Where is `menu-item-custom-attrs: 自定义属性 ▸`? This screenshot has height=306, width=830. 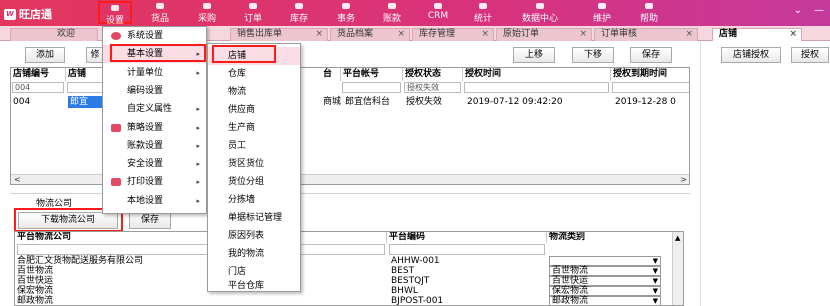 menu-item-custom-attrs: 自定义属性 ▸ is located at coordinates (154, 109).